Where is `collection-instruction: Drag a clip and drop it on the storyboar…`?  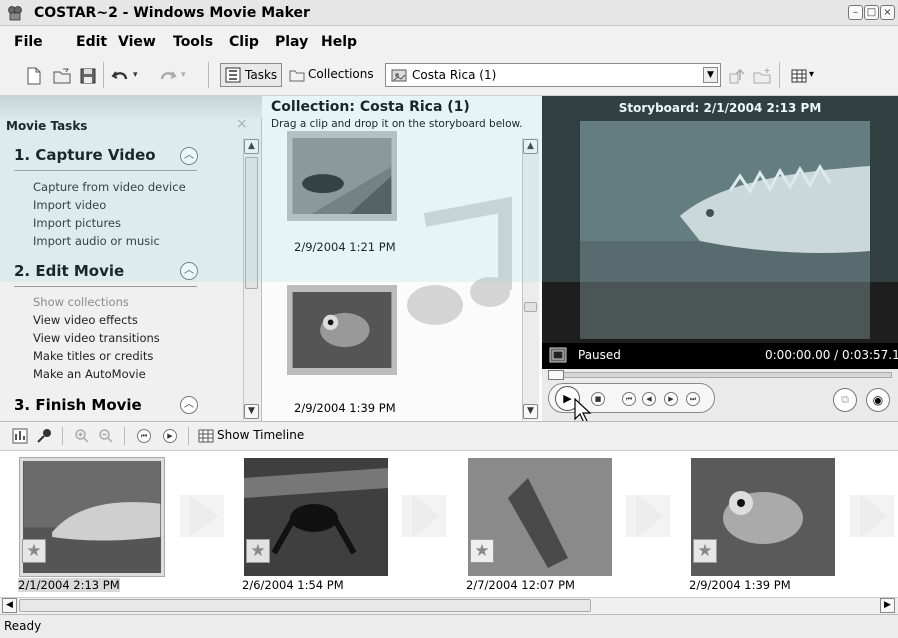 collection-instruction: Drag a clip and drop it on the storyboar… is located at coordinates (397, 124).